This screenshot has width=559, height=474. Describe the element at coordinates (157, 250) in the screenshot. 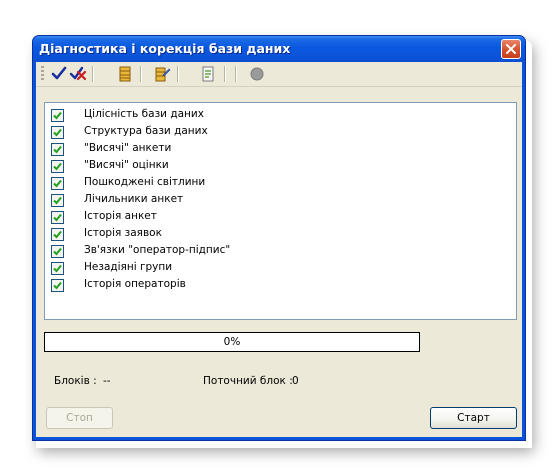

I see `checklist-item-label: Зв'язки "оператор-підпис"` at that location.